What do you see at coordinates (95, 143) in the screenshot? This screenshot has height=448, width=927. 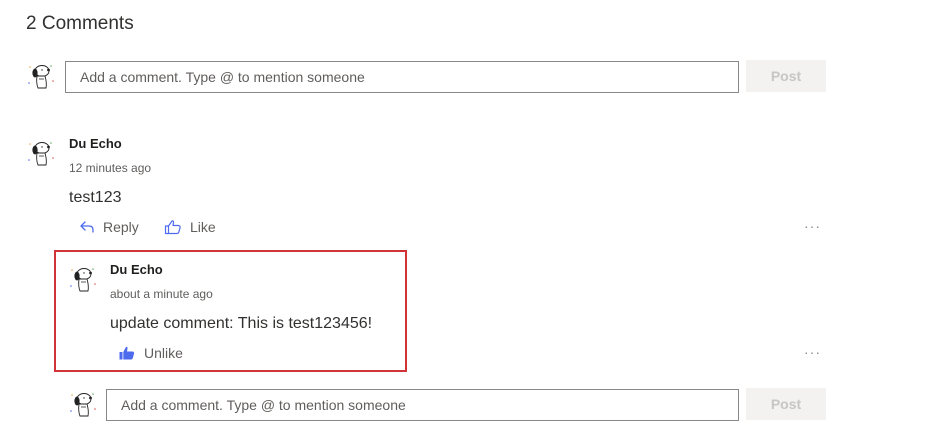 I see `comment-author-name: Du Echo` at bounding box center [95, 143].